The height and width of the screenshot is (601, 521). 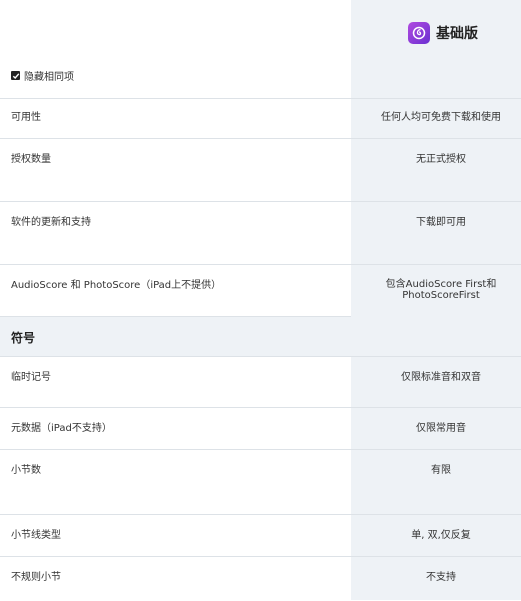 I want to click on row-value: 包含AudioScore First和 PhotoScoreFirst, so click(x=436, y=290).